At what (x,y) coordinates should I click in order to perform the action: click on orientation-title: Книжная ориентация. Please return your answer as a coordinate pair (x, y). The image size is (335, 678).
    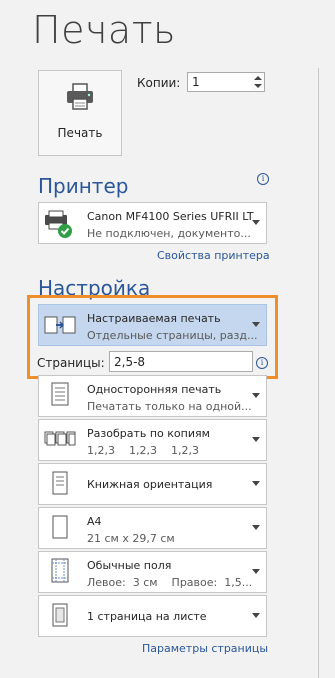
    Looking at the image, I should click on (150, 484).